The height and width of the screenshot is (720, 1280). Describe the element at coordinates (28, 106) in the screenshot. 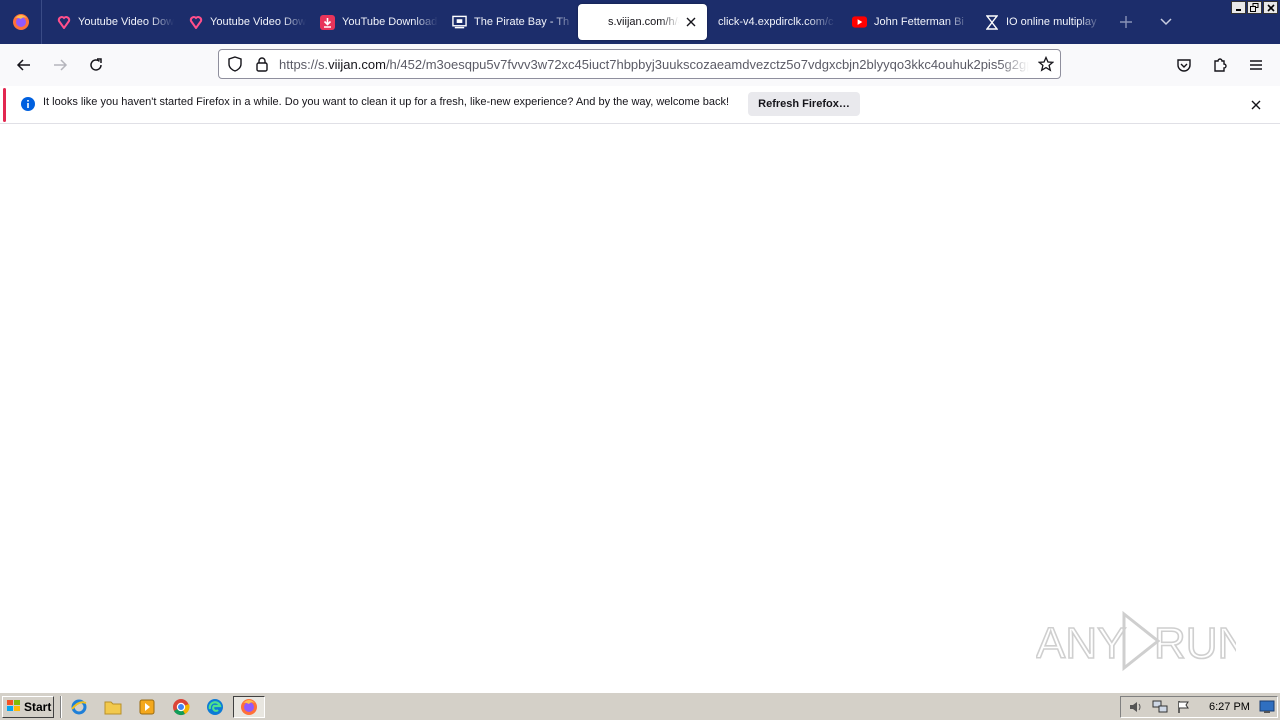

I see `info-icon` at that location.